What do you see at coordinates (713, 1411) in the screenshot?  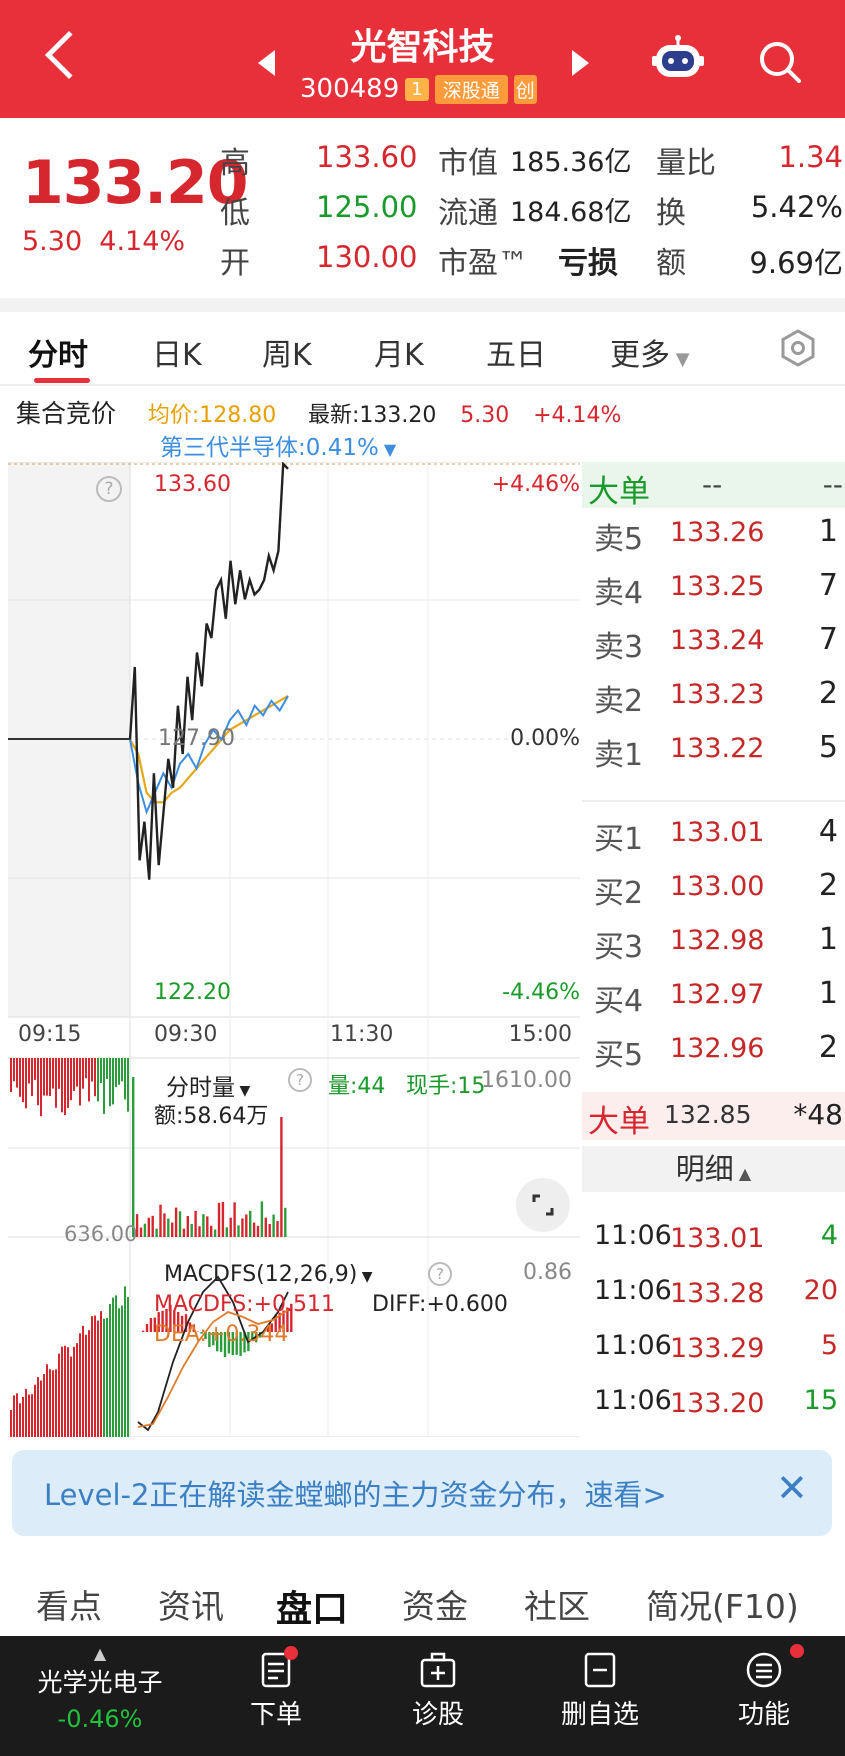 I see `trade-row: 11:06 133.20 15` at bounding box center [713, 1411].